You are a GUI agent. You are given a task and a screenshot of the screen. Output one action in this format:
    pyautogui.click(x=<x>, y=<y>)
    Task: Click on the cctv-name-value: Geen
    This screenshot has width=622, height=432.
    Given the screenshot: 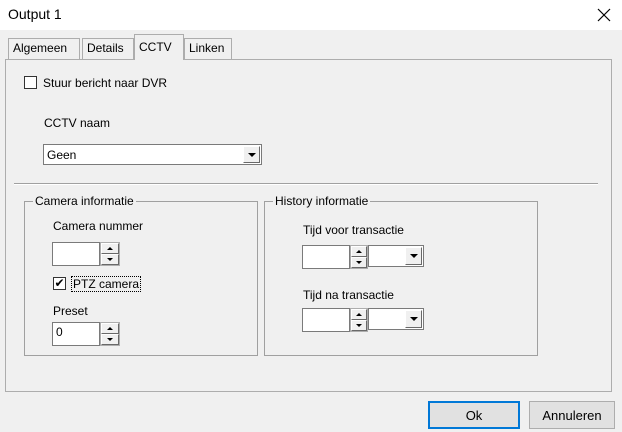 What is the action you would take?
    pyautogui.click(x=62, y=155)
    